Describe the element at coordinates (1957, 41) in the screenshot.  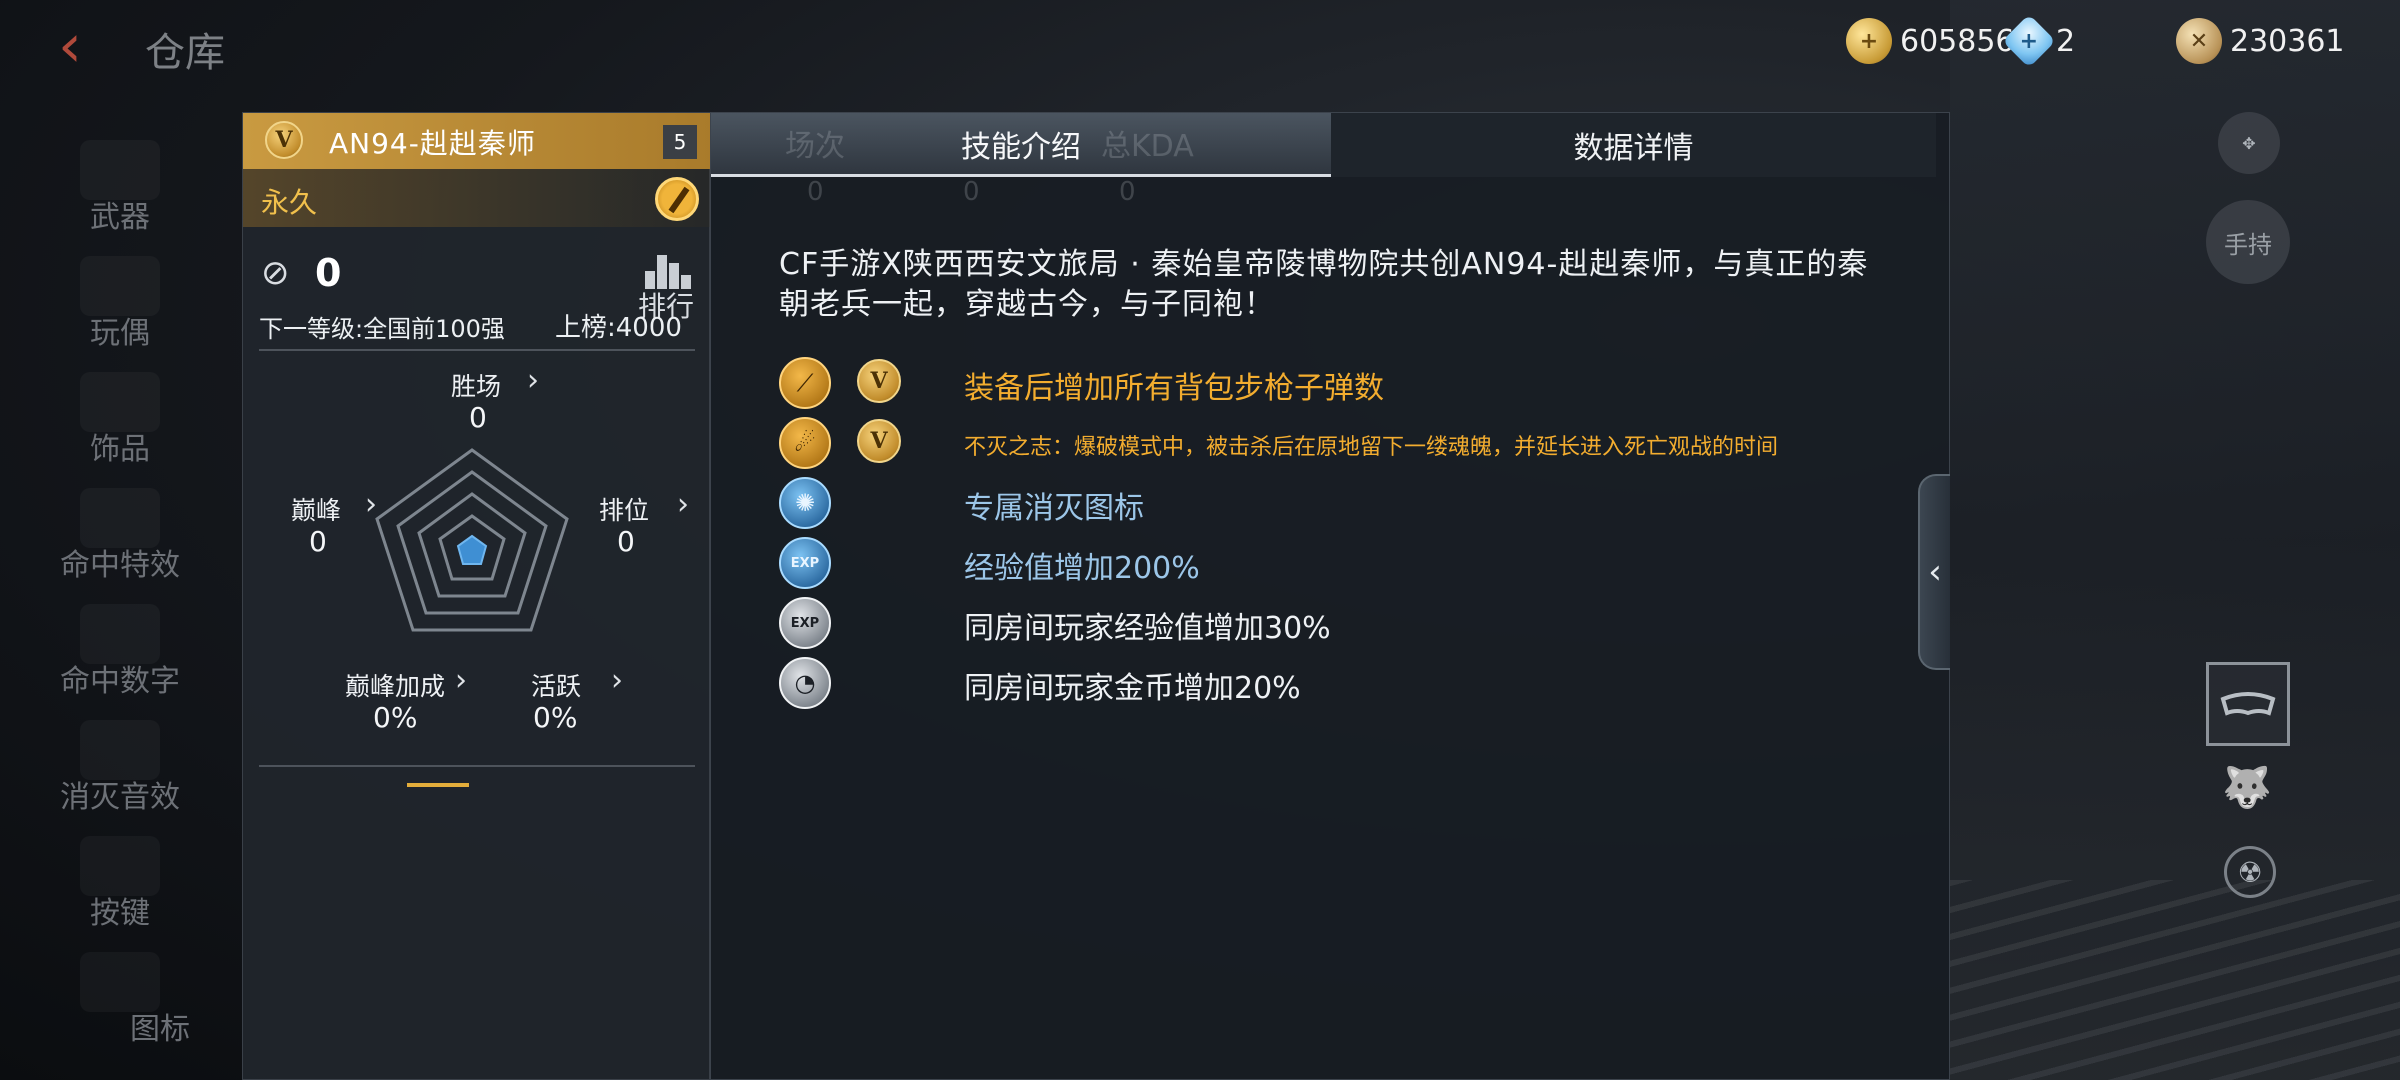
I see `gold-amount: 605856` at that location.